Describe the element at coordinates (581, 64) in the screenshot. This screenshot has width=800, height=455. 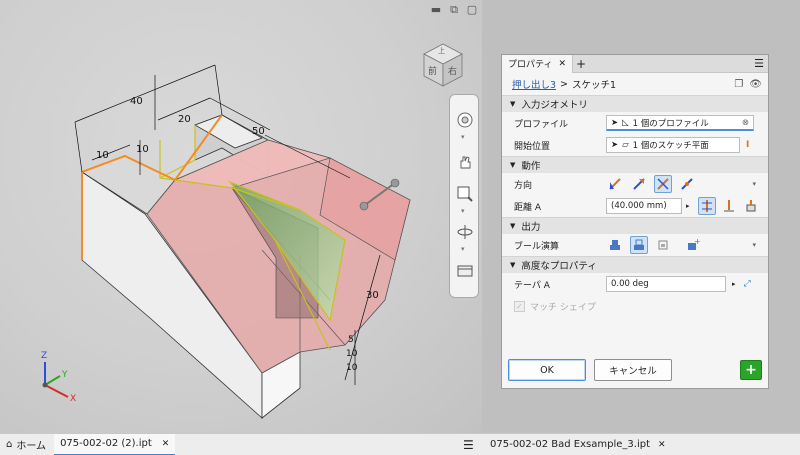
I see `add-tab-icon: +` at that location.